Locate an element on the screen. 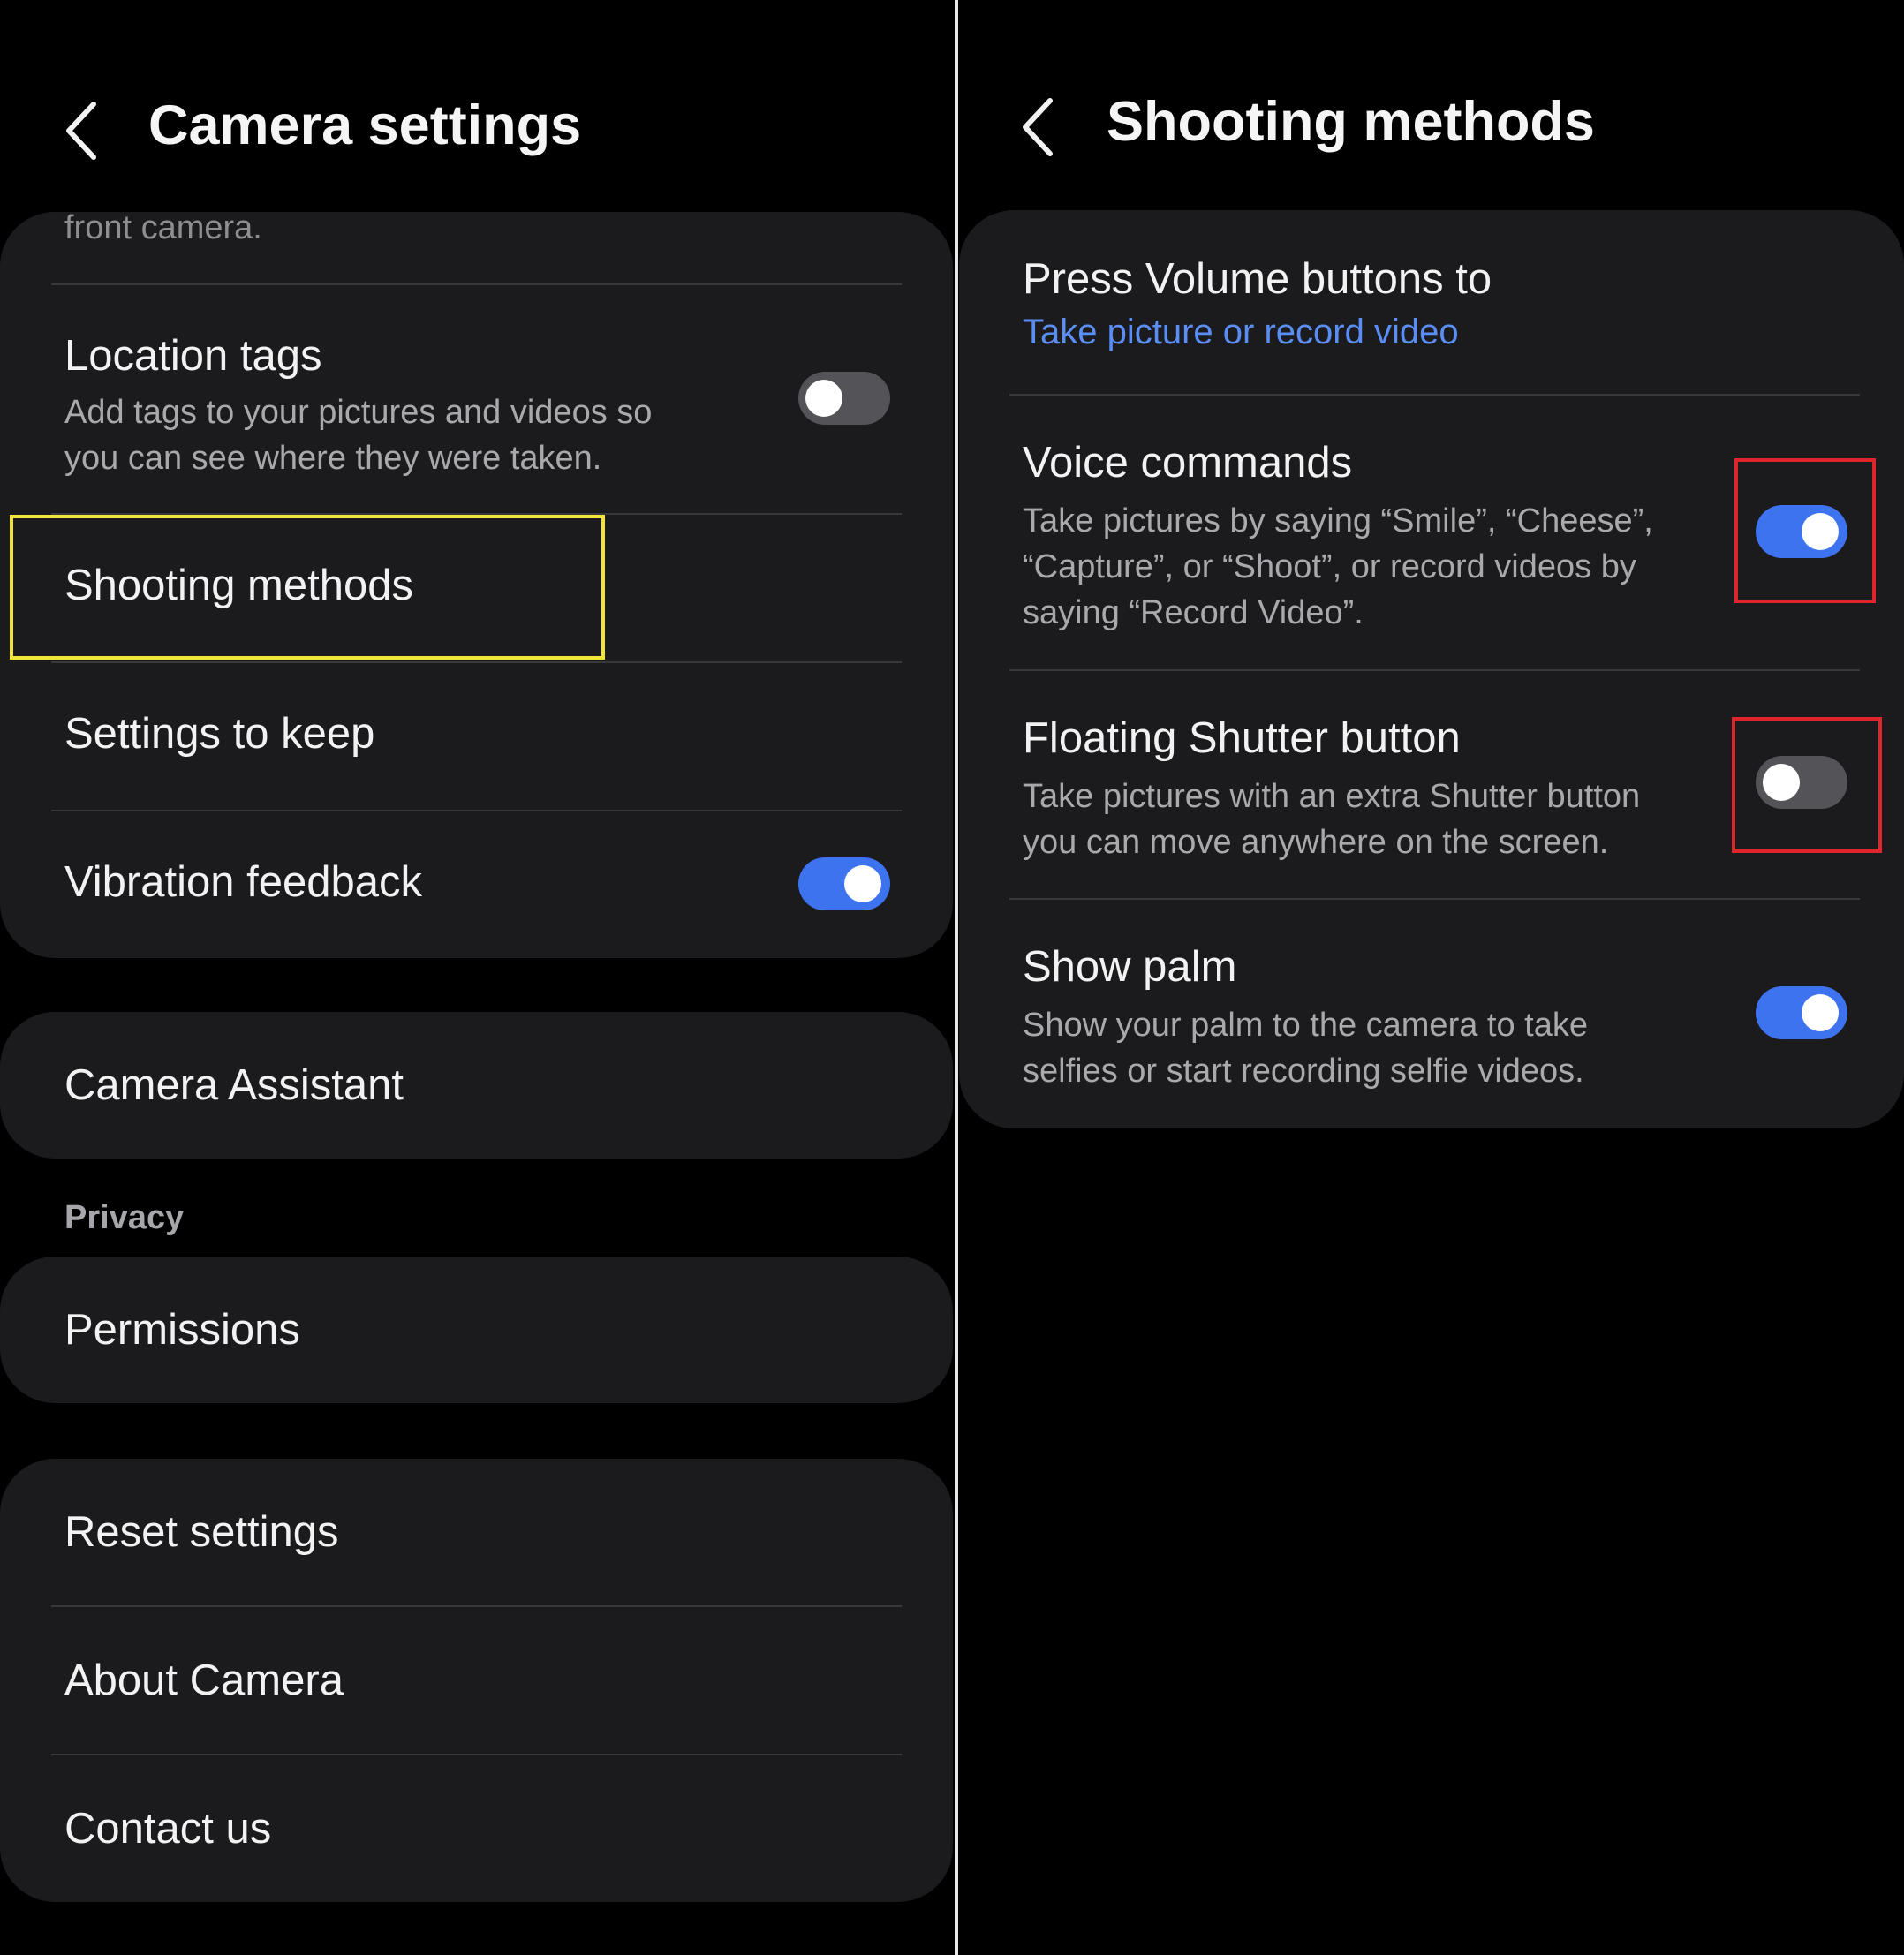 This screenshot has height=1955, width=1904. press-volume-label: Press Volume buttons to is located at coordinates (1257, 279).